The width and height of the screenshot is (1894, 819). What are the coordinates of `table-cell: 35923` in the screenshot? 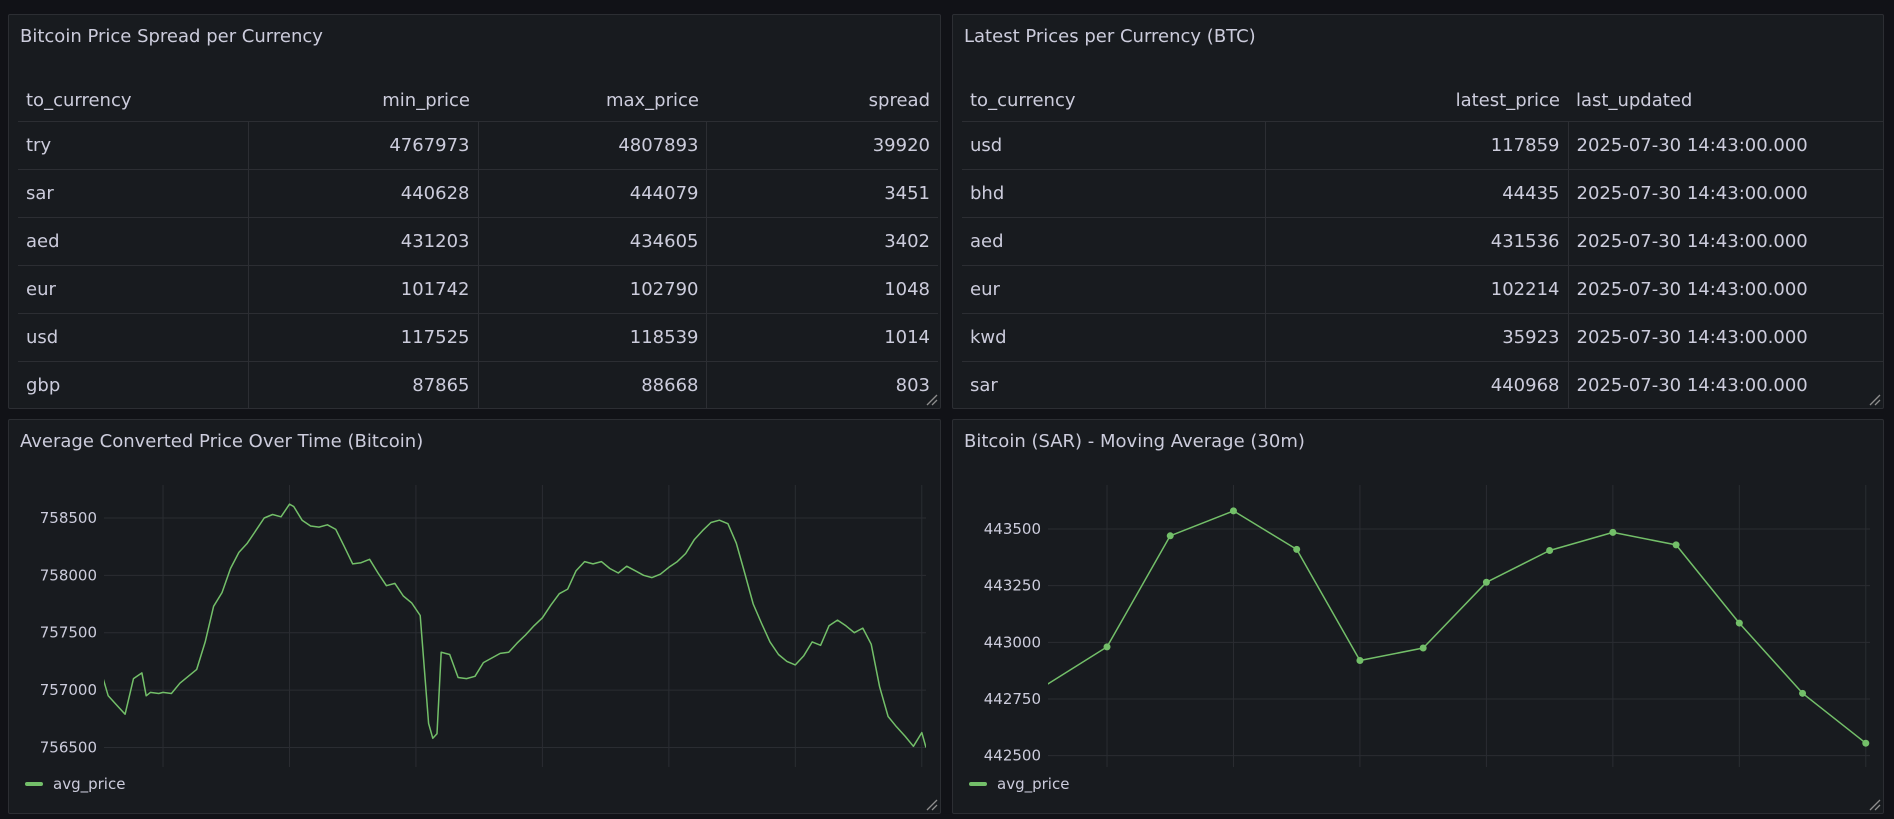 It's located at (1417, 337).